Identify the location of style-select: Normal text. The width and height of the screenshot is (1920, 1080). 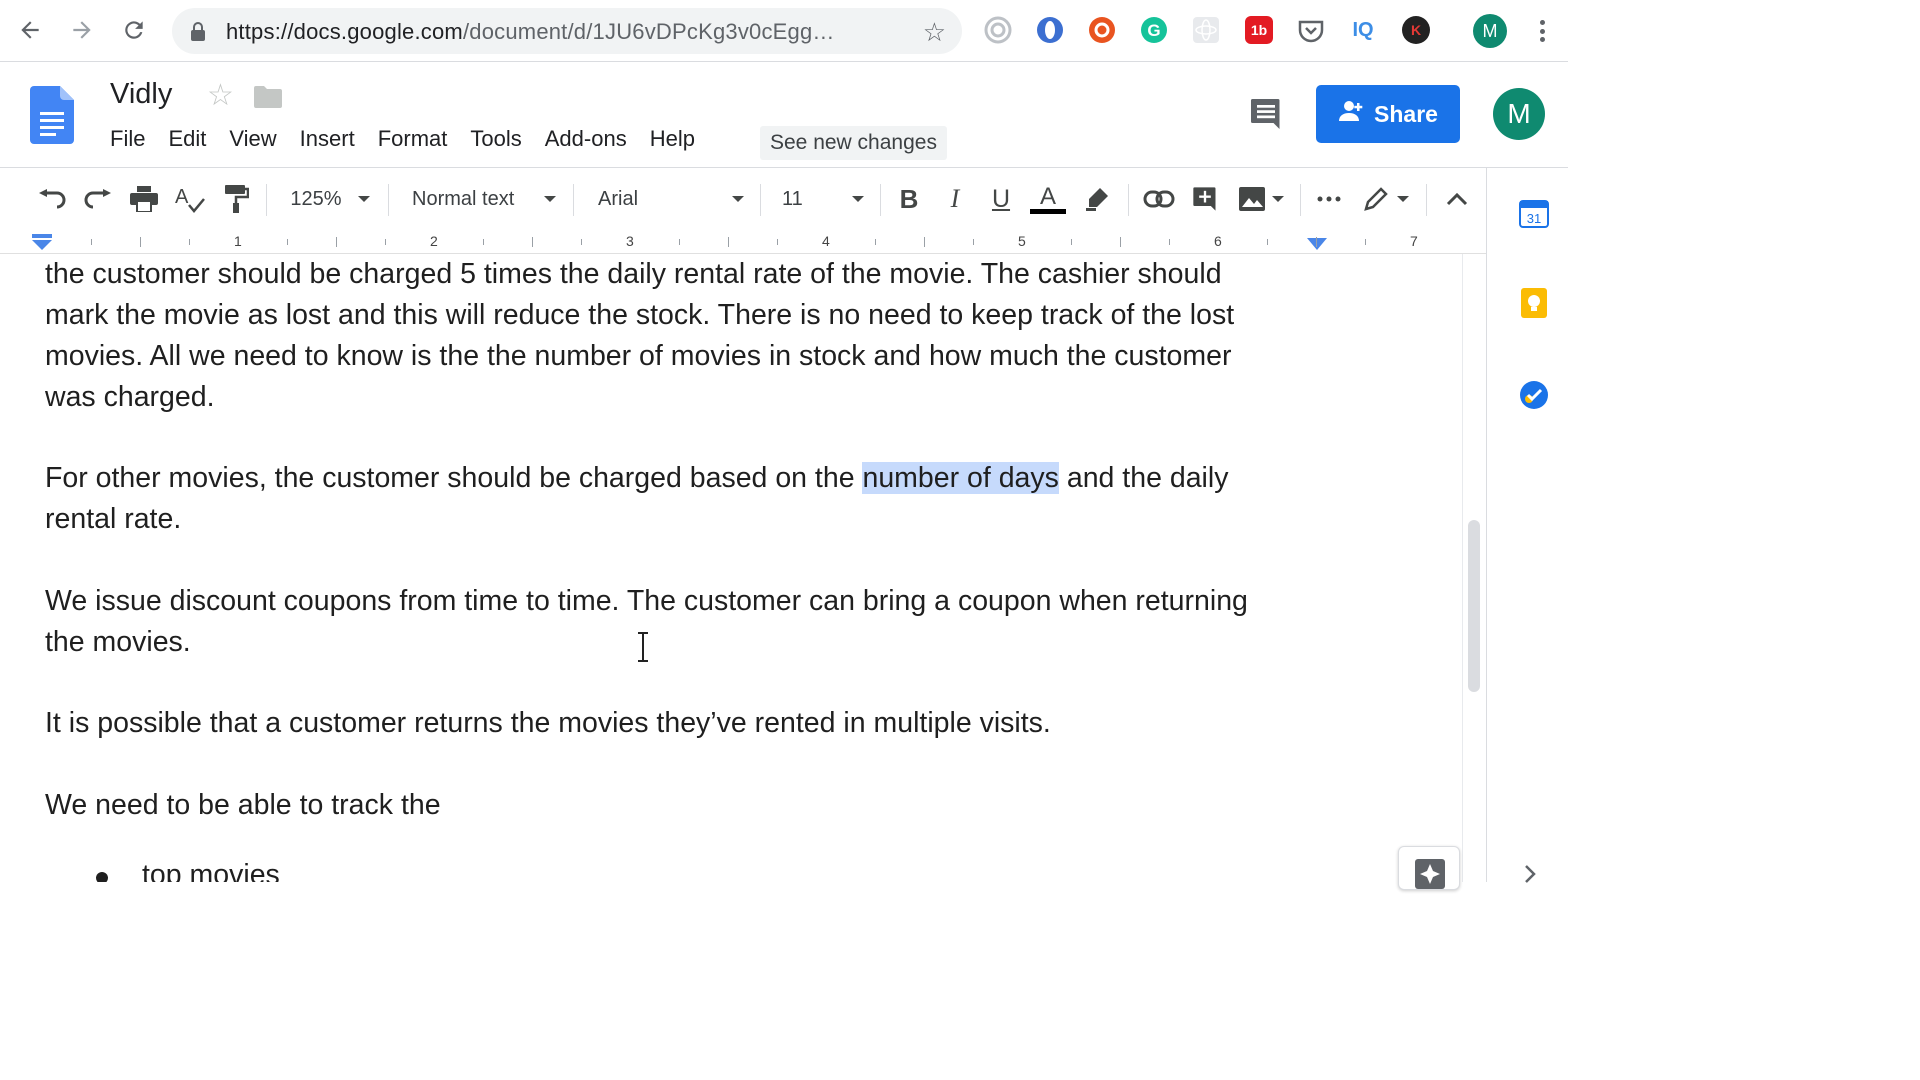
(481, 199).